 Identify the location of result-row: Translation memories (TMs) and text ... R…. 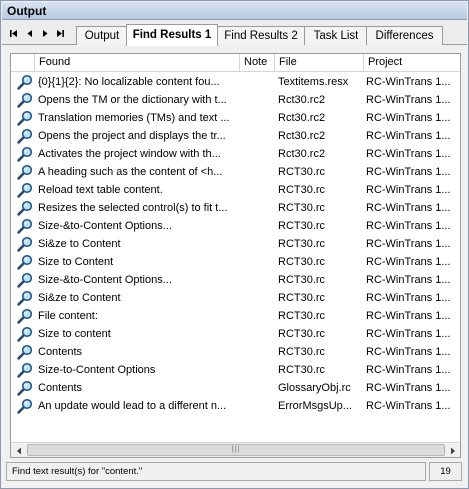
(235, 118).